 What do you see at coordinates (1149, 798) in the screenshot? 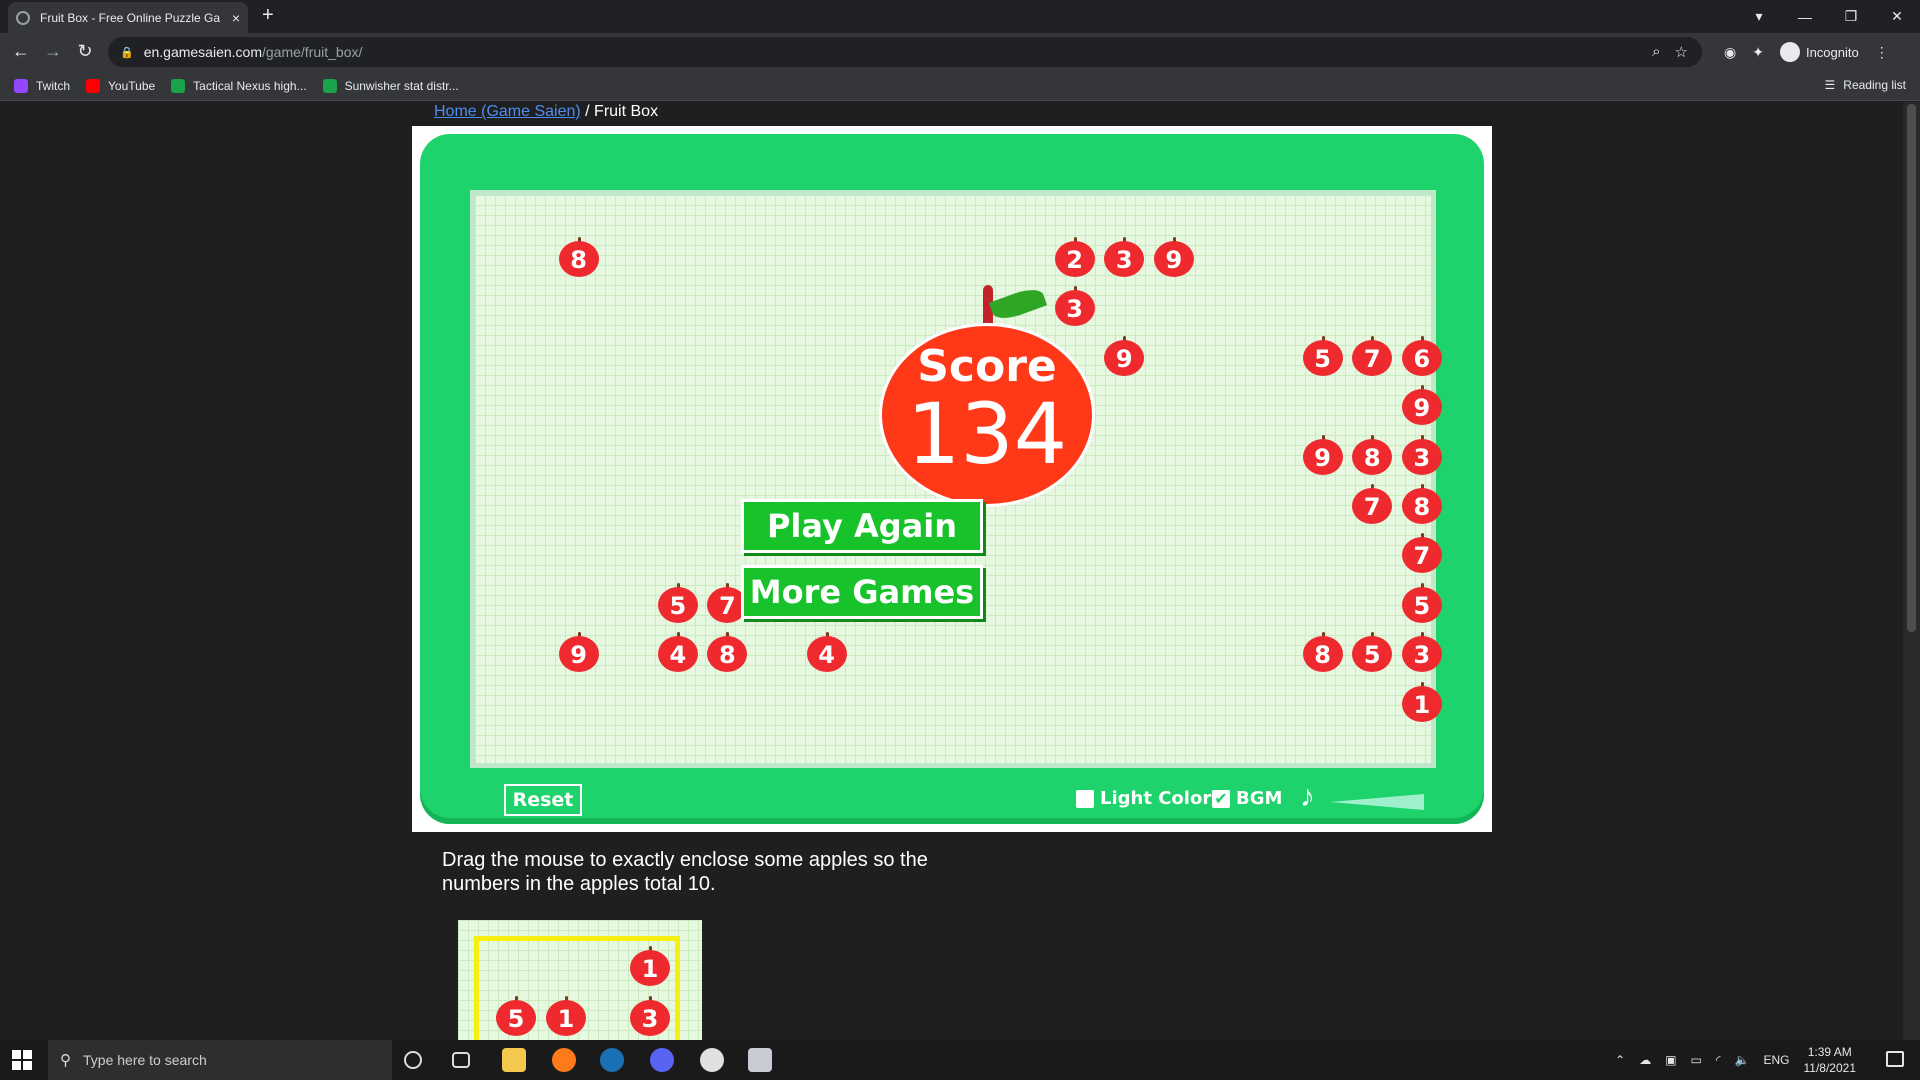
I see `light-colors-toggle: Light Colors` at bounding box center [1149, 798].